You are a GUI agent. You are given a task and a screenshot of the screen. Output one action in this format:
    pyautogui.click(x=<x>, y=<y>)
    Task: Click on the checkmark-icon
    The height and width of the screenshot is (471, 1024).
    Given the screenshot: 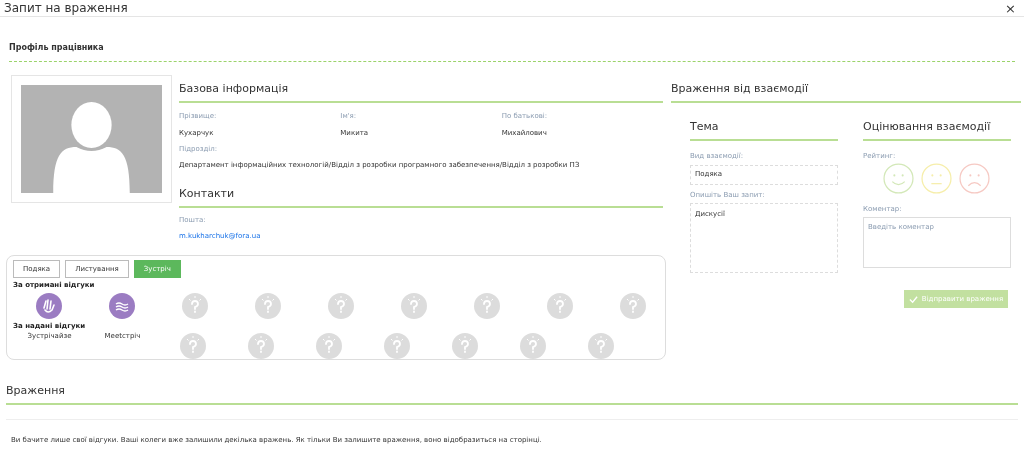 What is the action you would take?
    pyautogui.click(x=913, y=299)
    